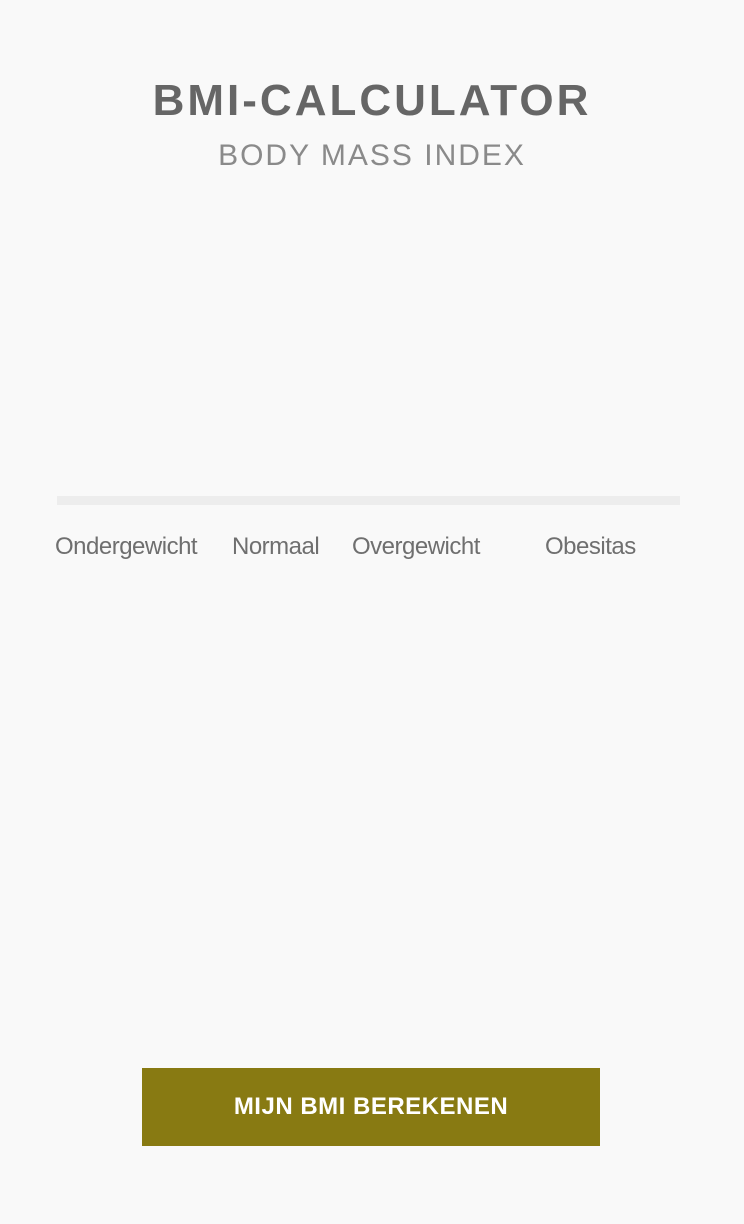  What do you see at coordinates (126, 546) in the screenshot?
I see `category-label-ondergewicht: Ondergewicht` at bounding box center [126, 546].